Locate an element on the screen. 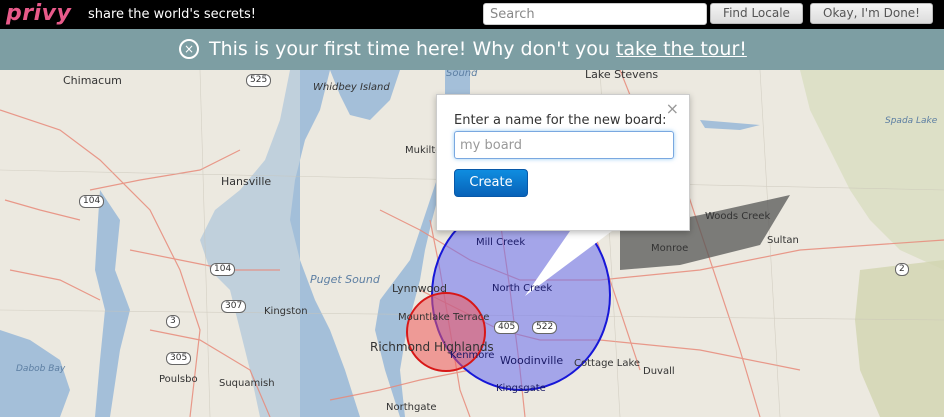 The image size is (944, 417). map-label-chimacum: Chimacum is located at coordinates (92, 80).